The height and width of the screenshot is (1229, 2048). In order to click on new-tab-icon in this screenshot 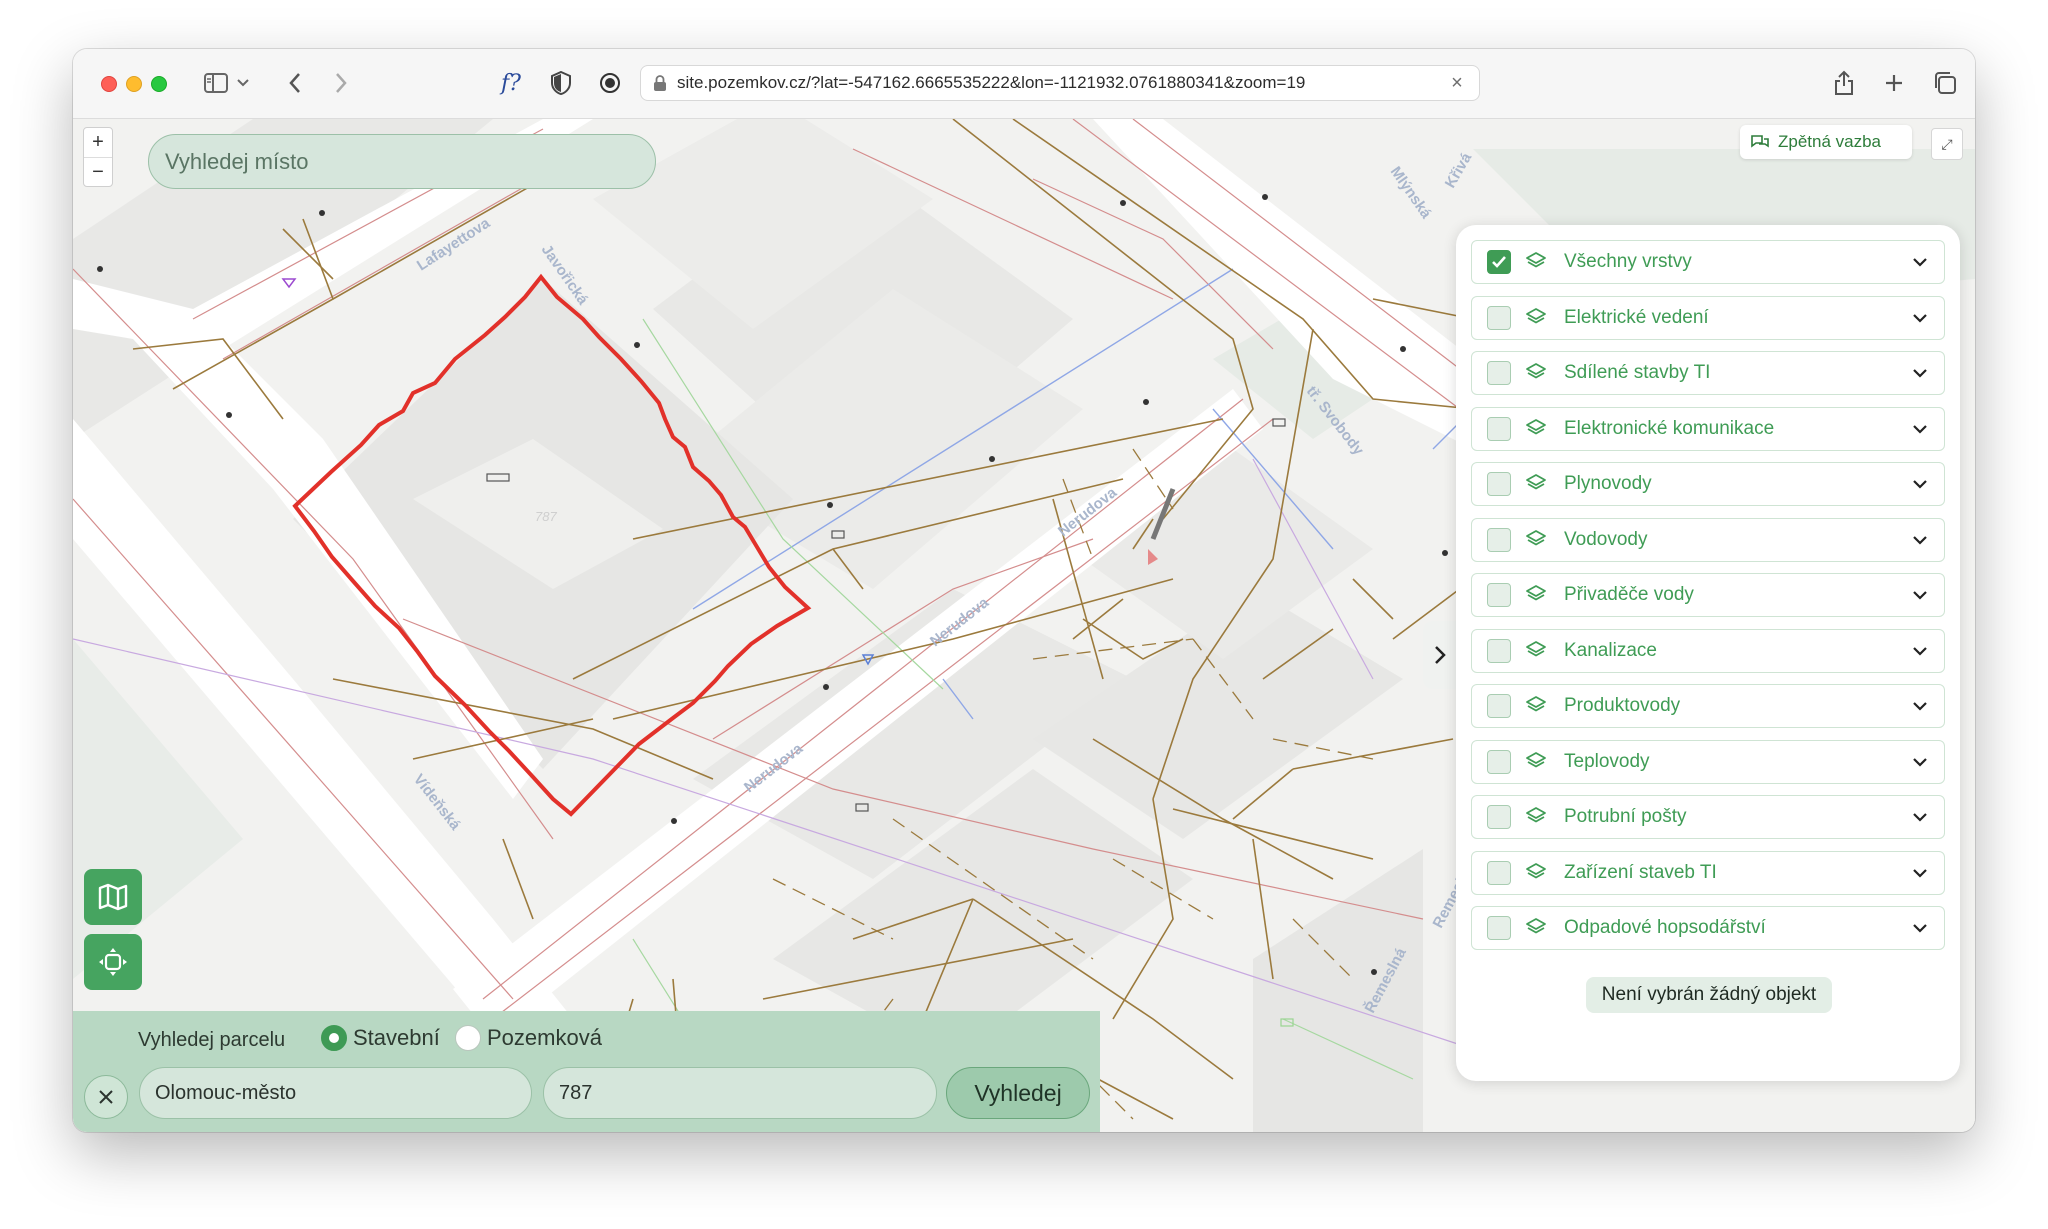, I will do `click(1894, 83)`.